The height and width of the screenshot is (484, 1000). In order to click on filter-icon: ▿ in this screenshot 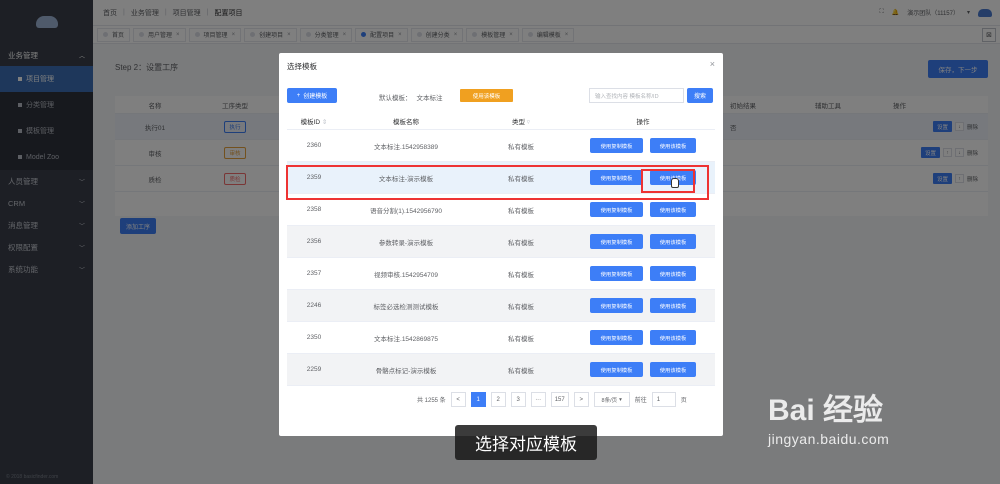, I will do `click(528, 122)`.